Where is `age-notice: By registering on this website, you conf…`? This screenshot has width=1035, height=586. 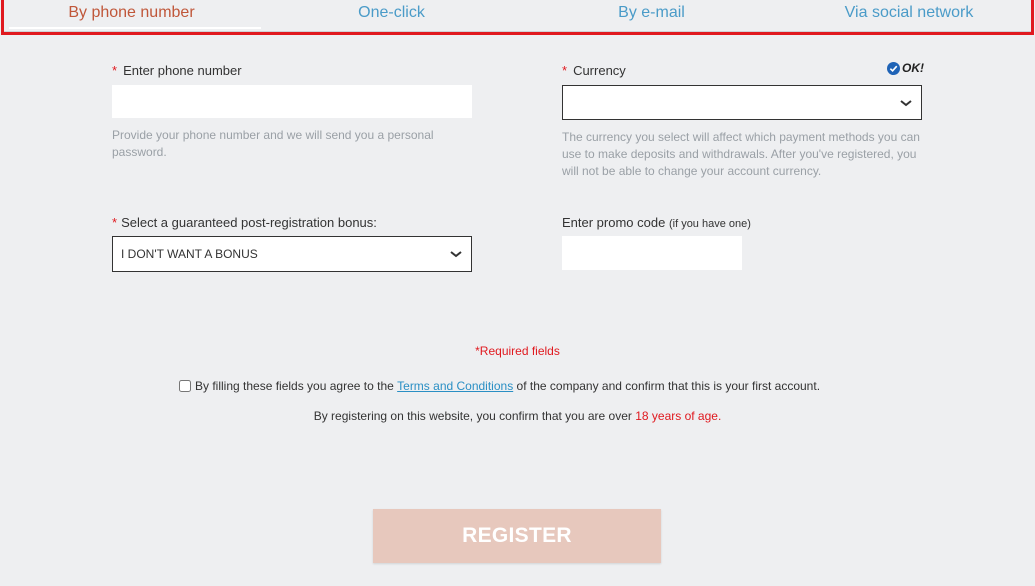 age-notice: By registering on this website, you conf… is located at coordinates (517, 416).